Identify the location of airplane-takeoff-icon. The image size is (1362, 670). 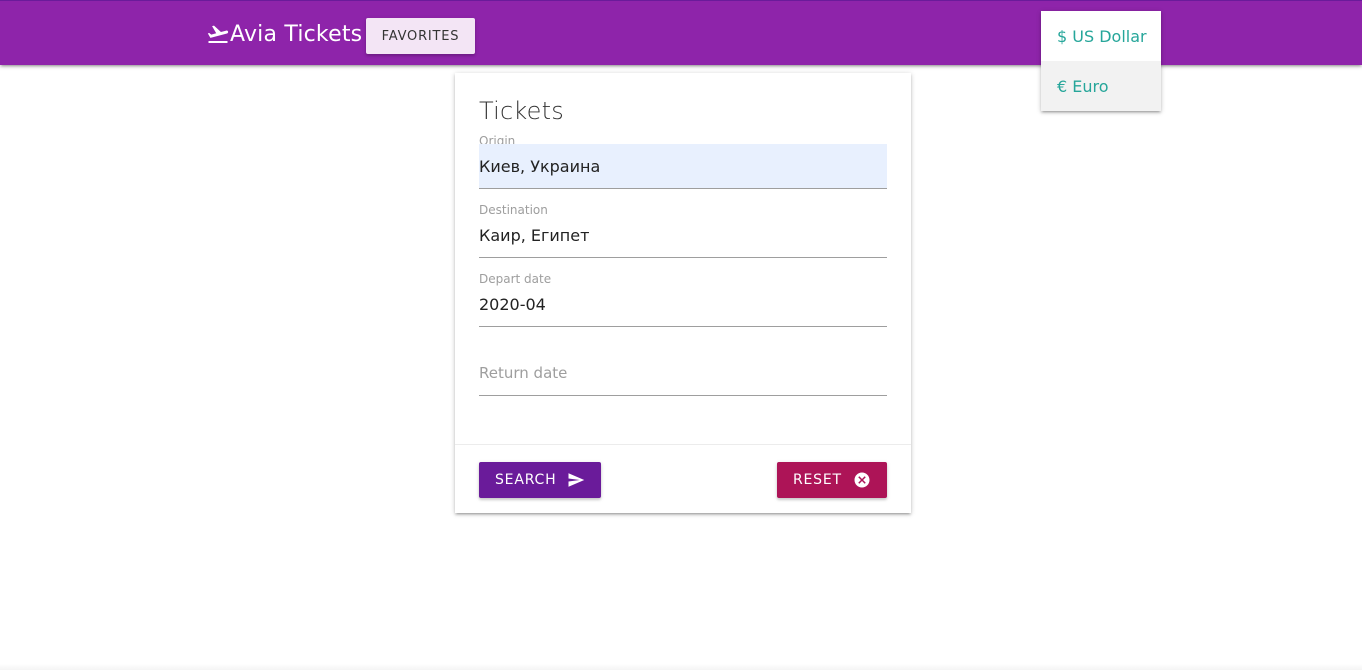
(218, 34).